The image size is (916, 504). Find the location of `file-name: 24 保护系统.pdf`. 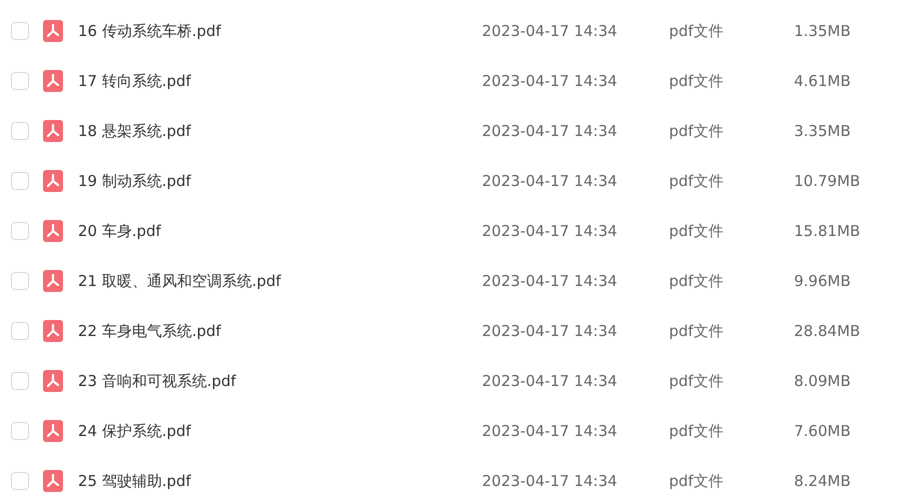

file-name: 24 保护系统.pdf is located at coordinates (280, 431).